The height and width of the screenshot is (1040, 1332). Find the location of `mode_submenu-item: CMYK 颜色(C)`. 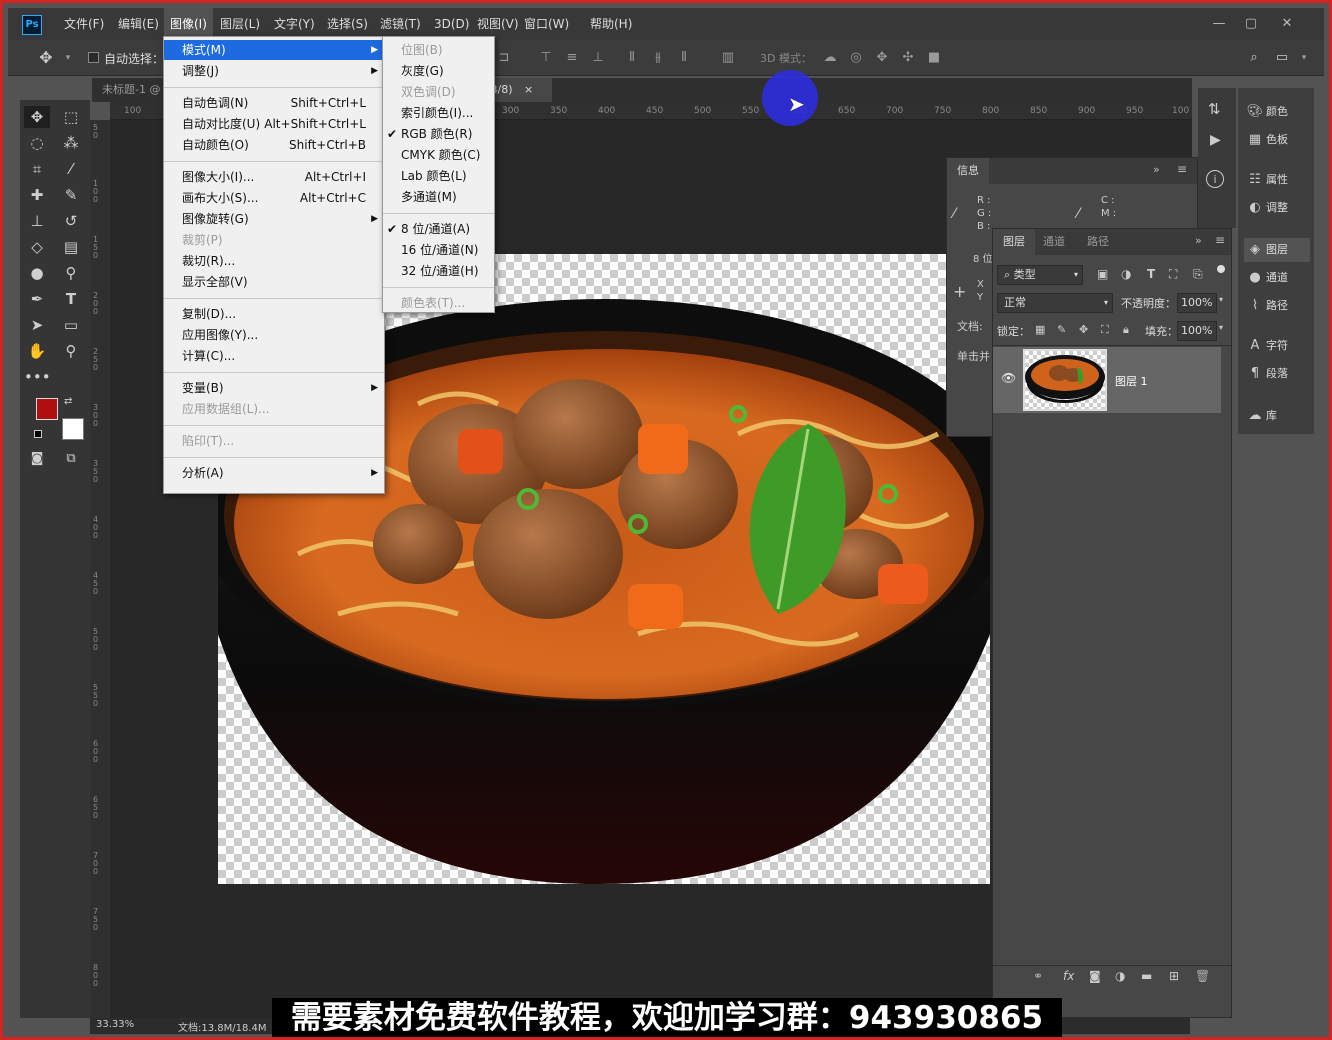

mode_submenu-item: CMYK 颜色(C) is located at coordinates (438, 155).